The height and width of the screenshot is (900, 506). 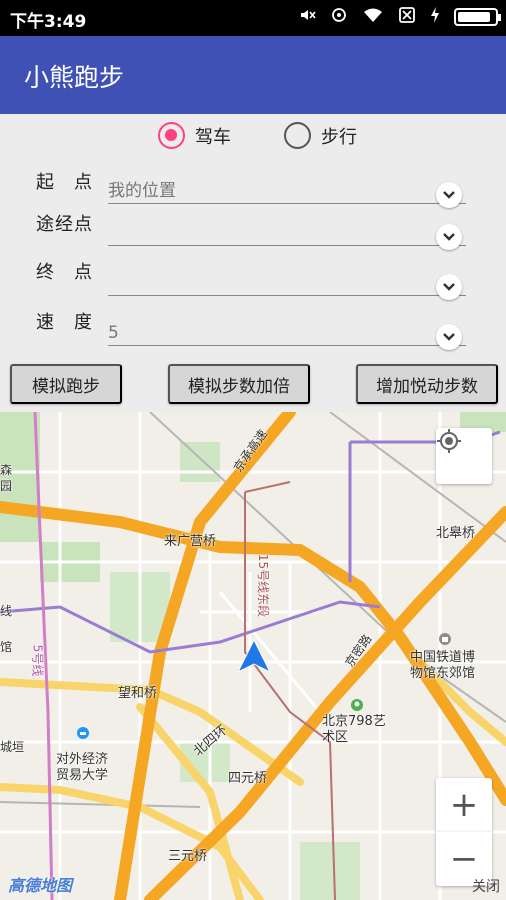 What do you see at coordinates (456, 533) in the screenshot?
I see `map-label-beigao-bridge: 北皋桥` at bounding box center [456, 533].